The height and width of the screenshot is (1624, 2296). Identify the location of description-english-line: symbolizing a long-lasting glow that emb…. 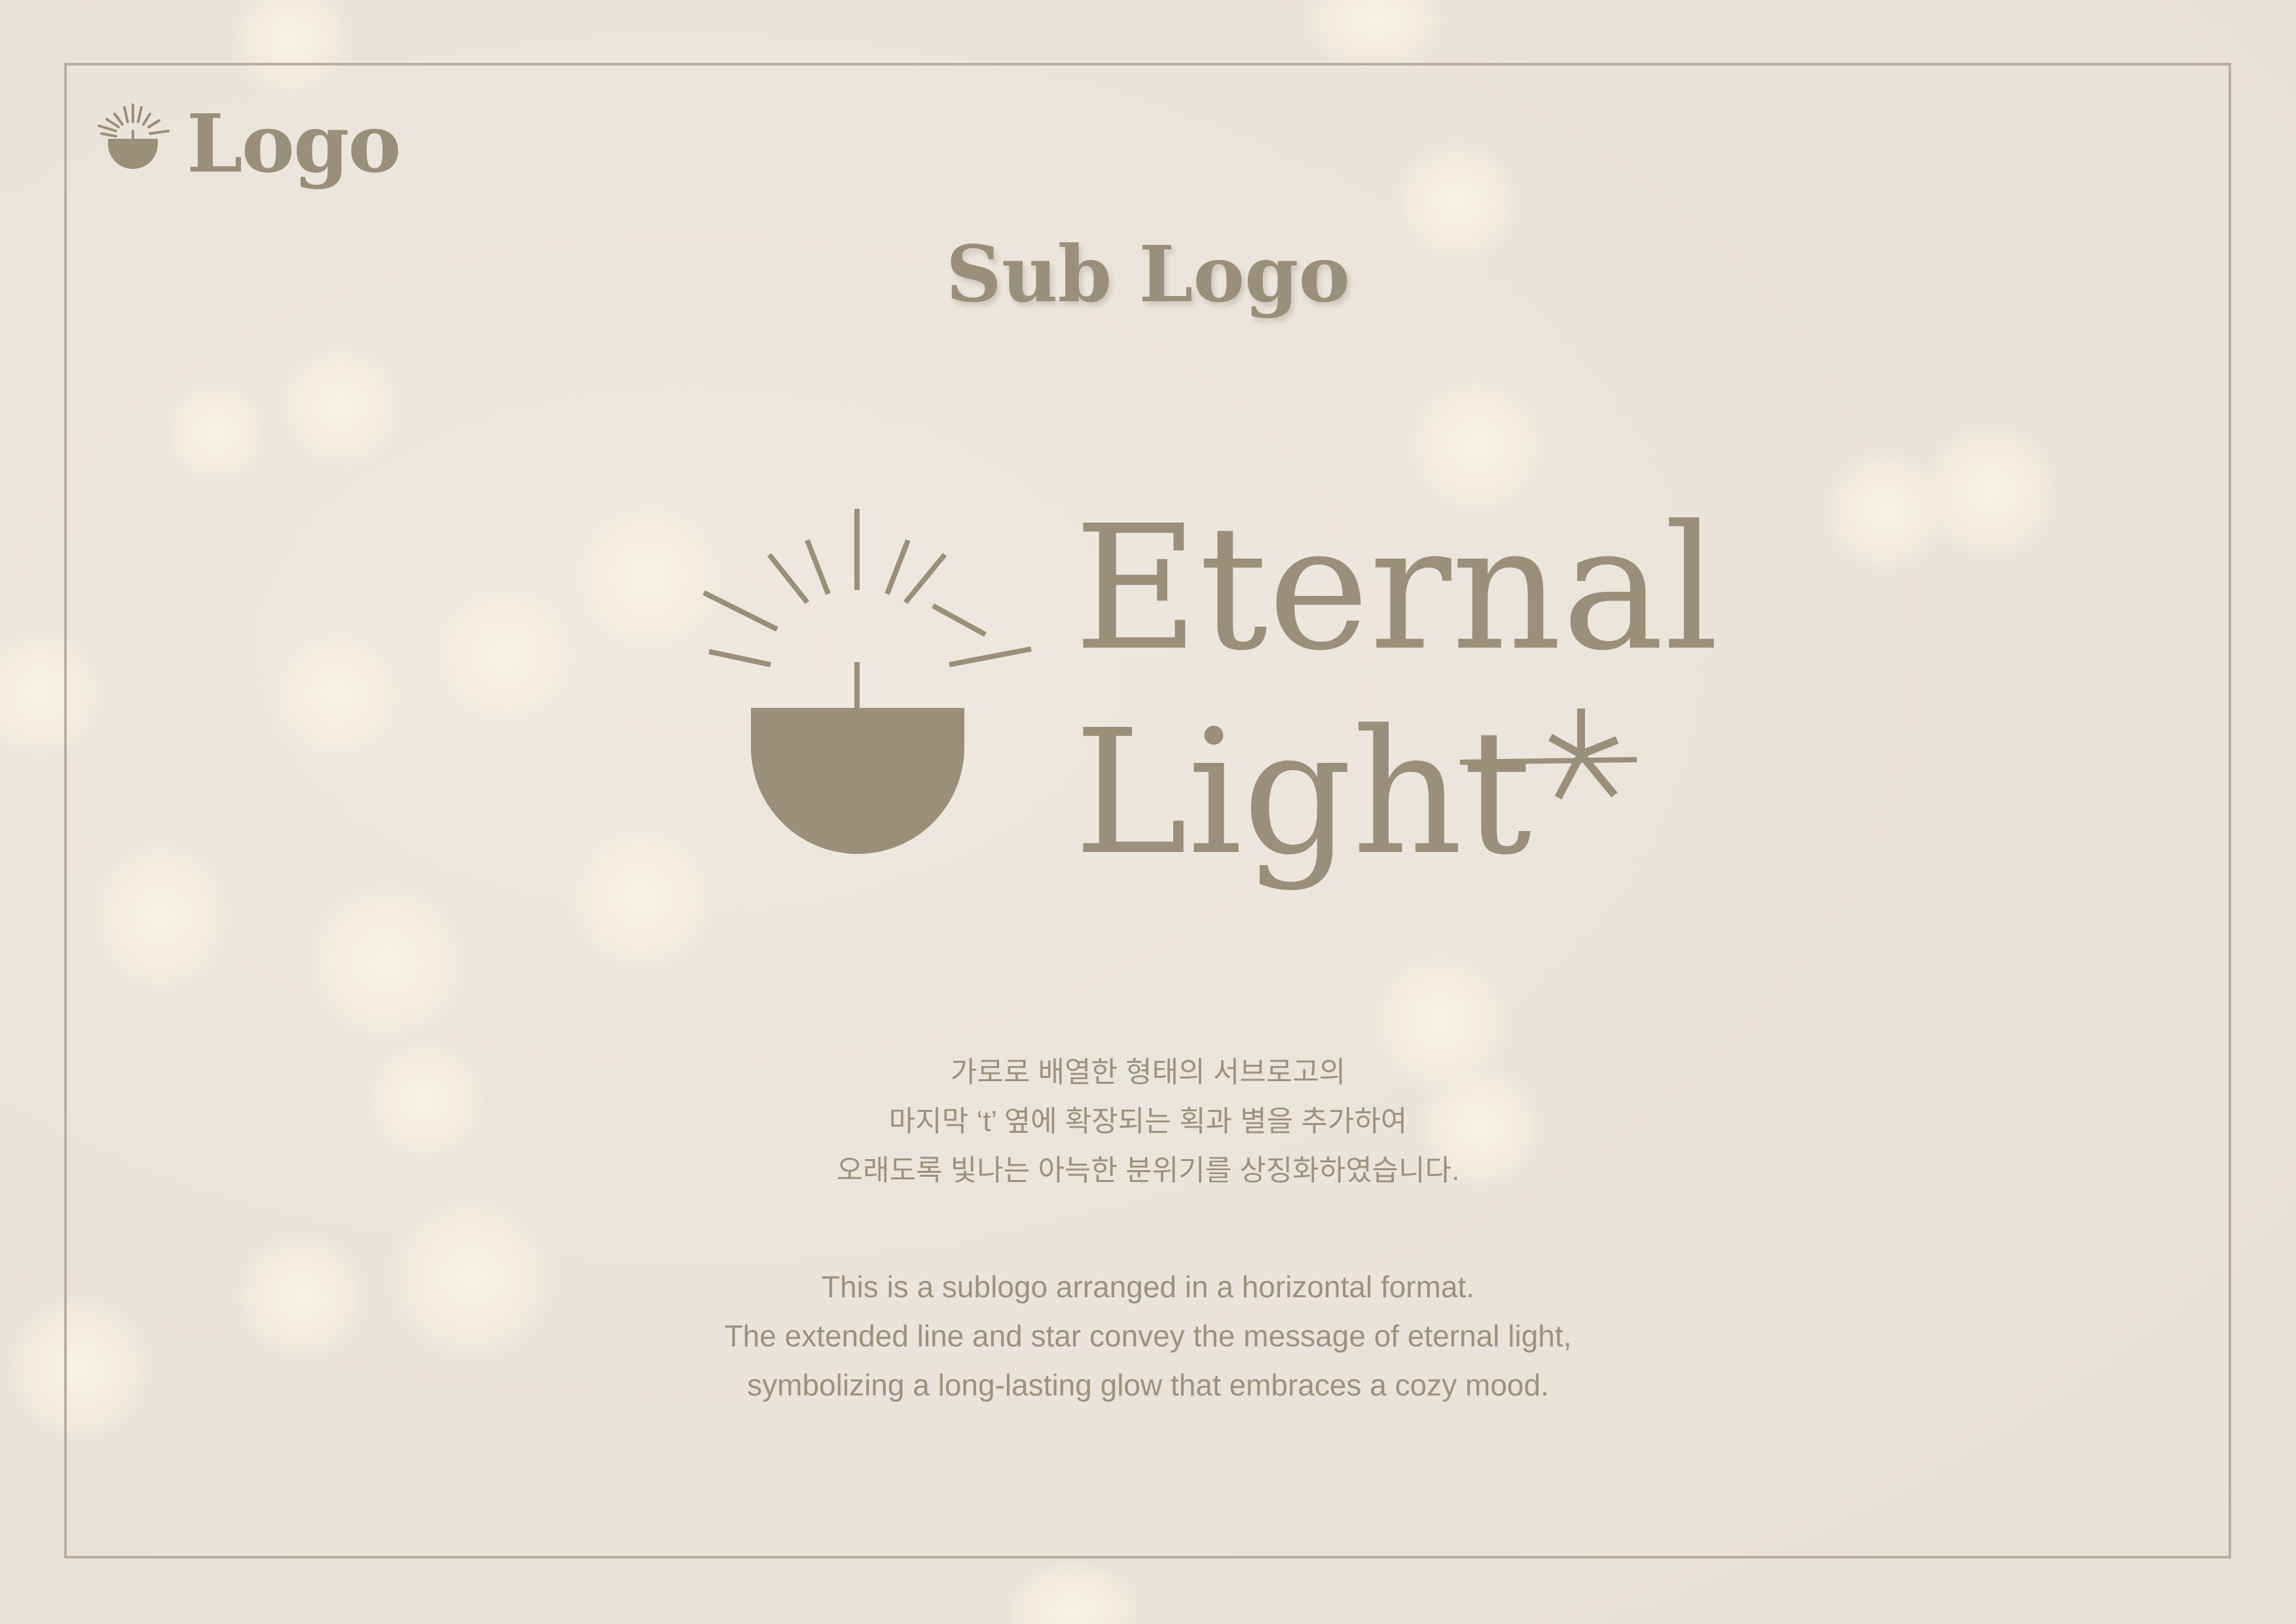
(1148, 1385).